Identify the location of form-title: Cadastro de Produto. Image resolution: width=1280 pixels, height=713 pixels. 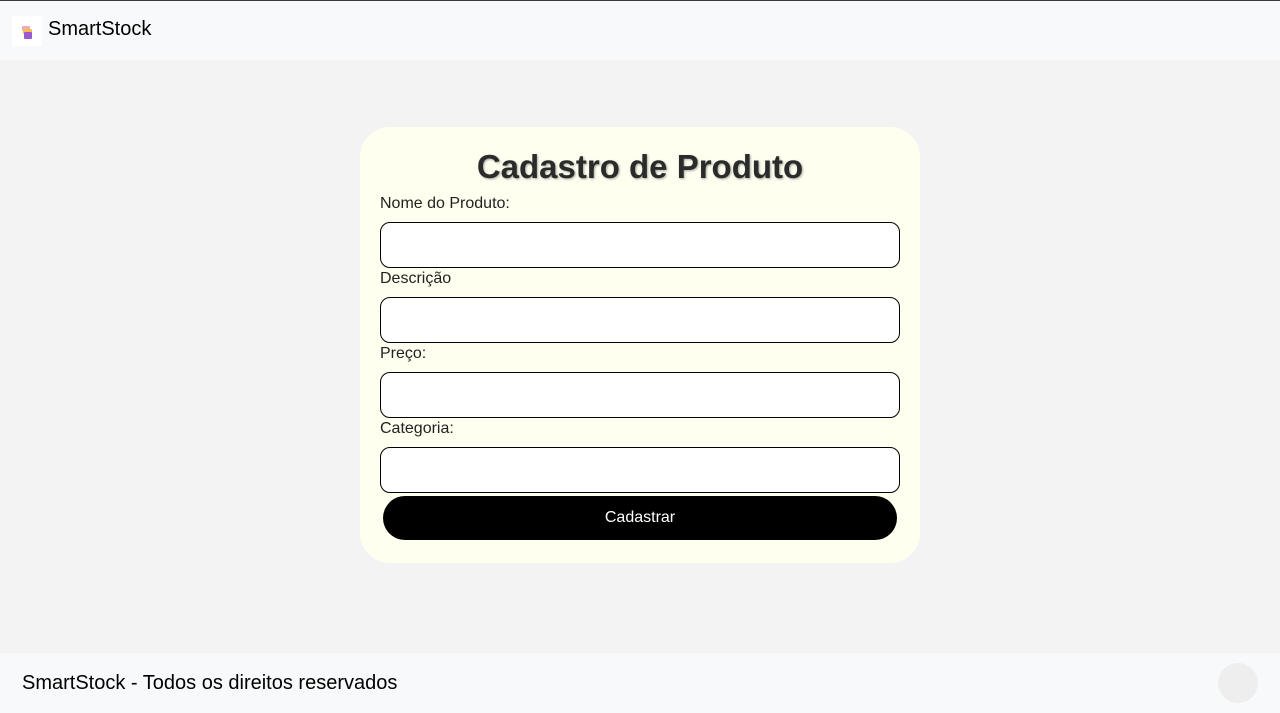
(640, 166).